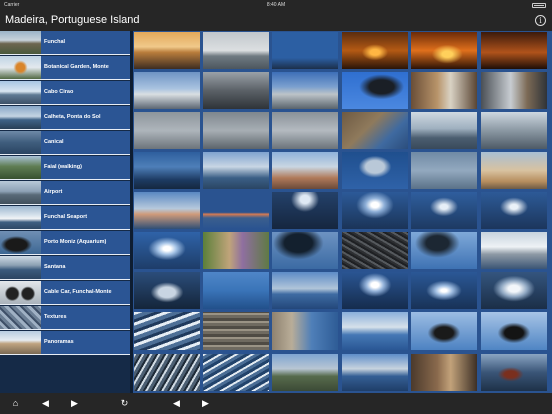  What do you see at coordinates (65, 193) in the screenshot?
I see `sidebar-item-airport: Airport` at bounding box center [65, 193].